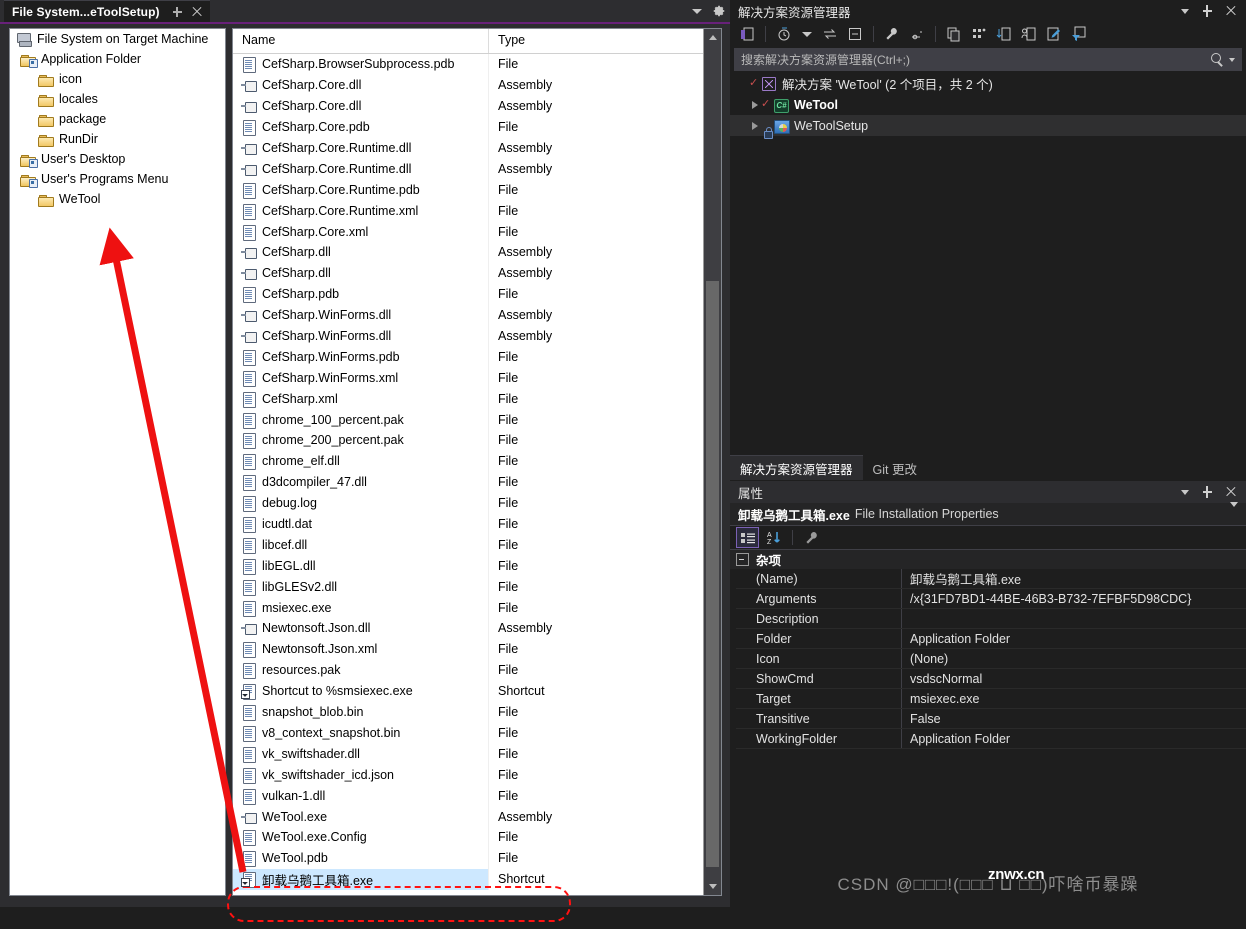 The height and width of the screenshot is (929, 1246). I want to click on table-row: d3dcompiler_47.dll File, so click(477, 482).